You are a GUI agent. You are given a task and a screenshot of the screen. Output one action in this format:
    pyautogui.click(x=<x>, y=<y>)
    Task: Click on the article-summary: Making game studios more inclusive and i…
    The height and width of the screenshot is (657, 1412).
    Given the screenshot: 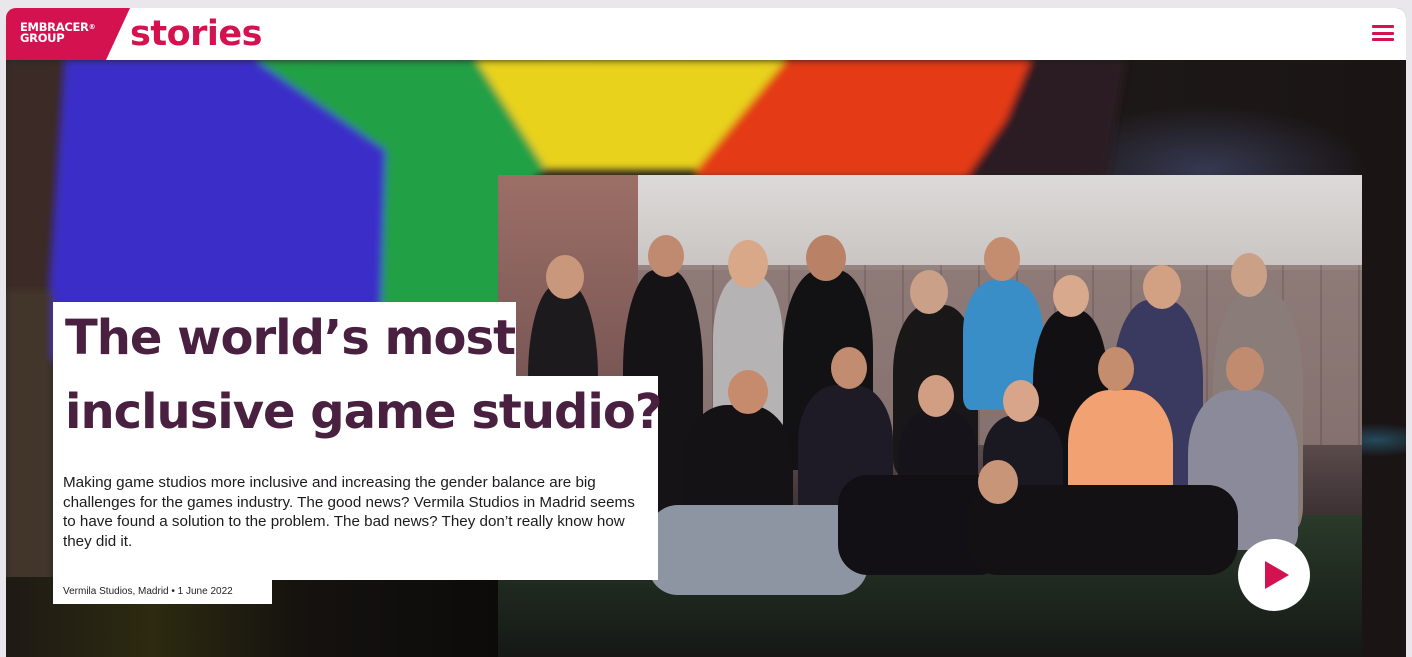 What is the action you would take?
    pyautogui.click(x=355, y=516)
    